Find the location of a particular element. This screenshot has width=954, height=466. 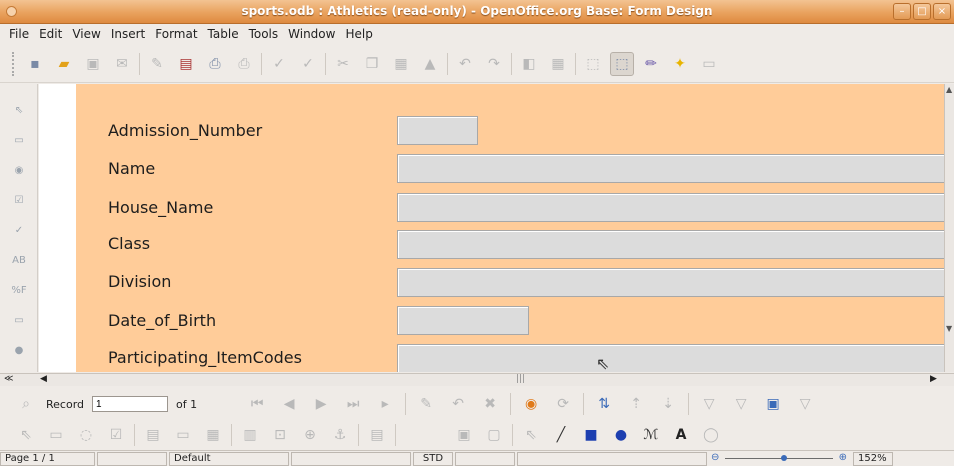

format-paintbrush-icon: ▲ is located at coordinates (430, 64).